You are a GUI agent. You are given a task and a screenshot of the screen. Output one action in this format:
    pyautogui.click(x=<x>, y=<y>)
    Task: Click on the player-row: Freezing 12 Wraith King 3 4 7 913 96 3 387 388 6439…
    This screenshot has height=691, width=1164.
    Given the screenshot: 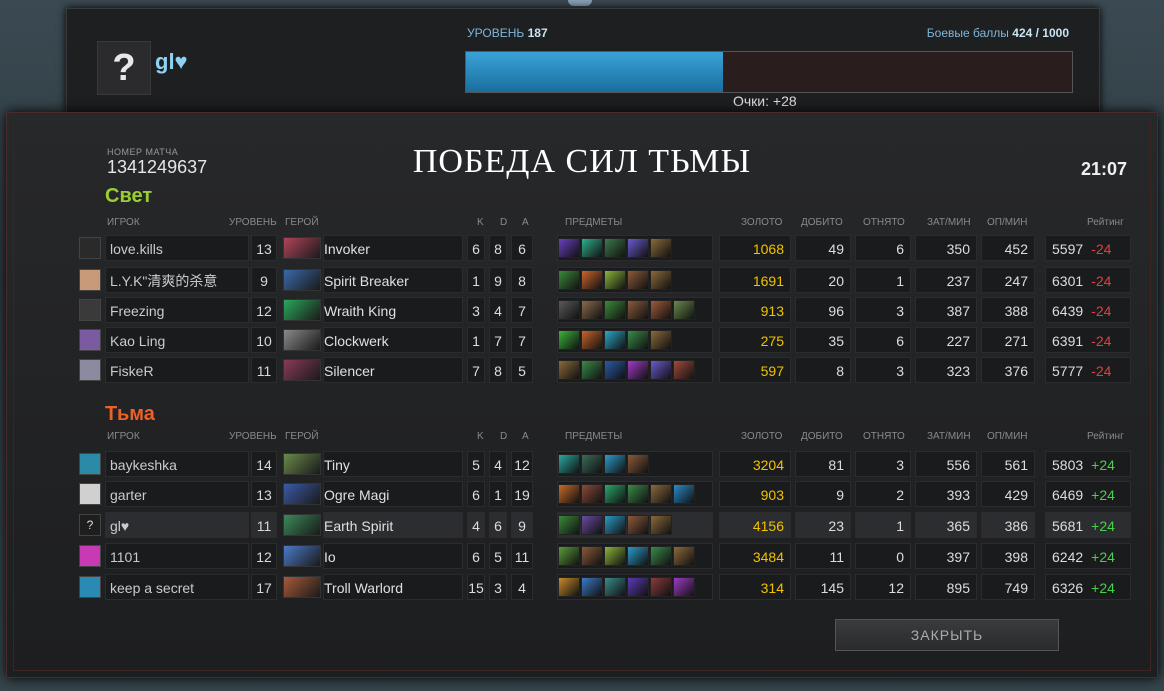 What is the action you would take?
    pyautogui.click(x=605, y=310)
    